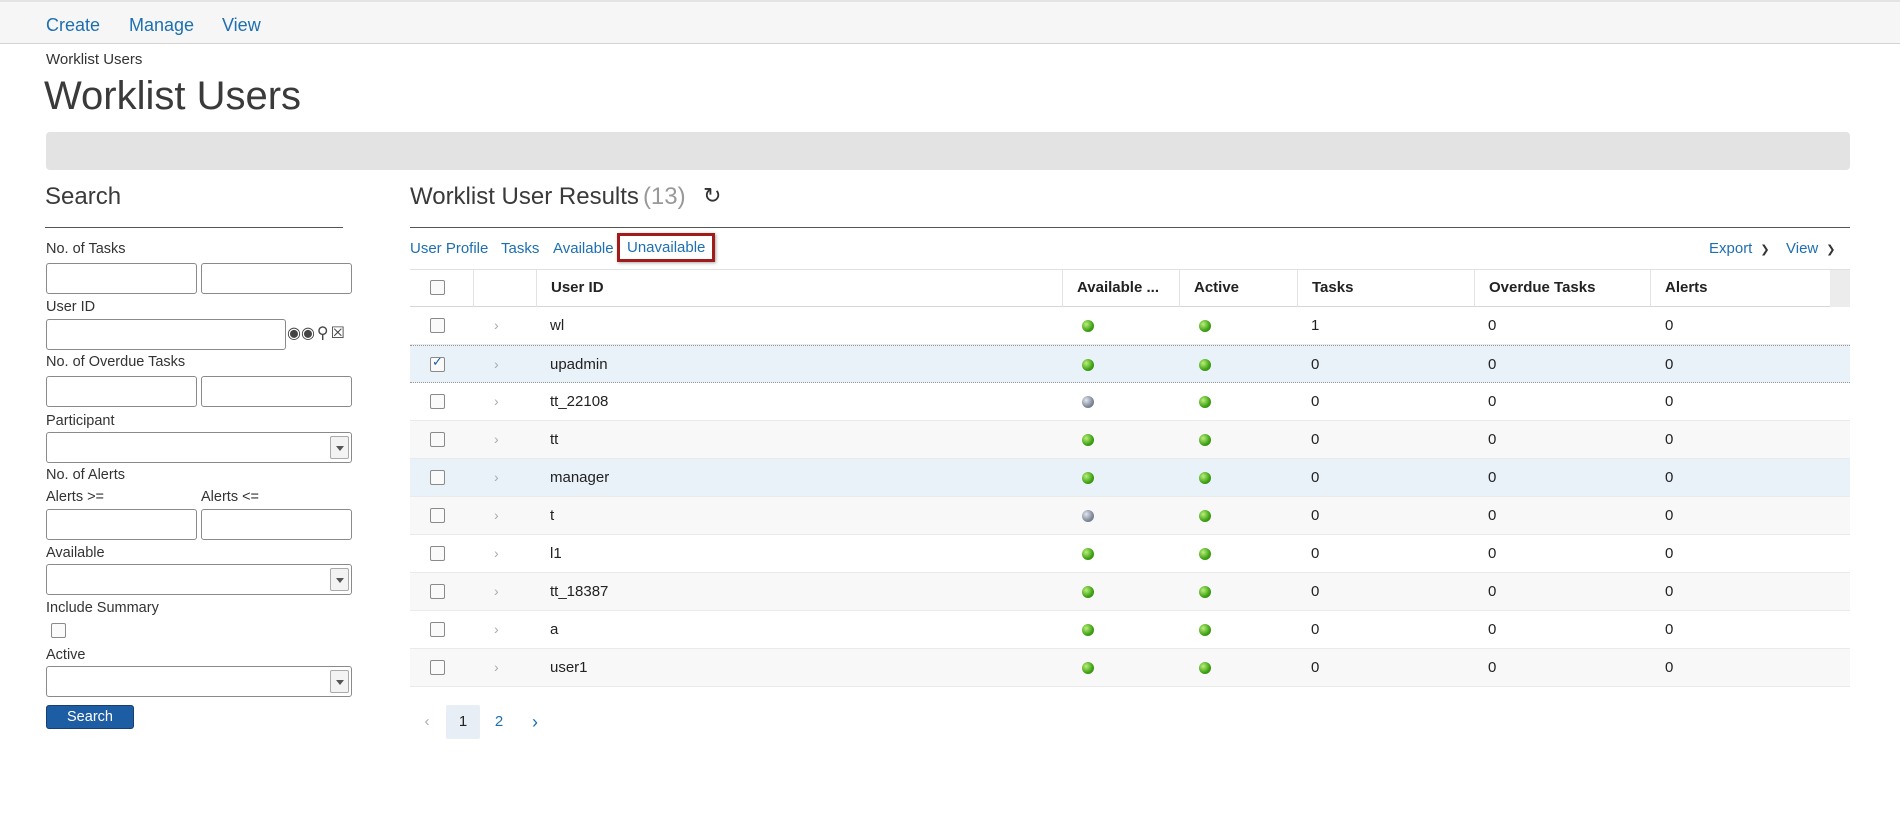  I want to click on results-divider, so click(1130, 227).